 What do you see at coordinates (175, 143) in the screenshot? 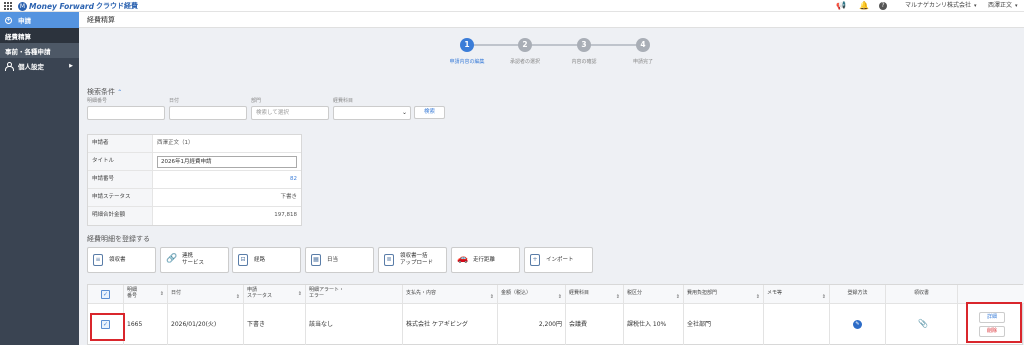
I see `applicant-value: 西澤正文（1）` at bounding box center [175, 143].